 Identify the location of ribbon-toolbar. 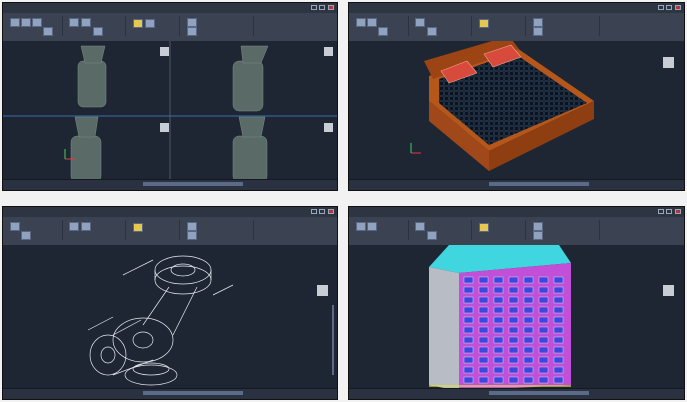
(516, 231).